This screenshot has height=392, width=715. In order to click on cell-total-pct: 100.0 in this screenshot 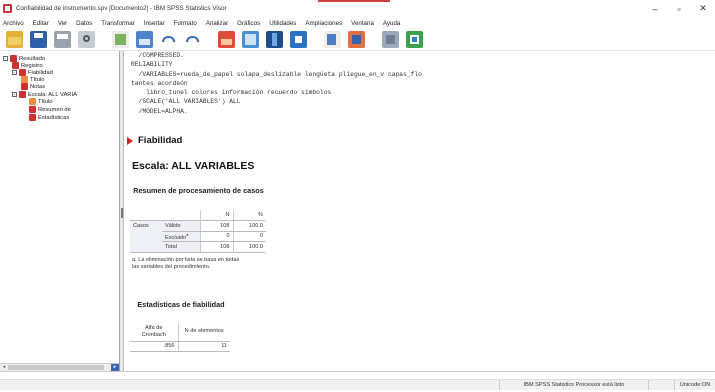, I will do `click(249, 247)`.